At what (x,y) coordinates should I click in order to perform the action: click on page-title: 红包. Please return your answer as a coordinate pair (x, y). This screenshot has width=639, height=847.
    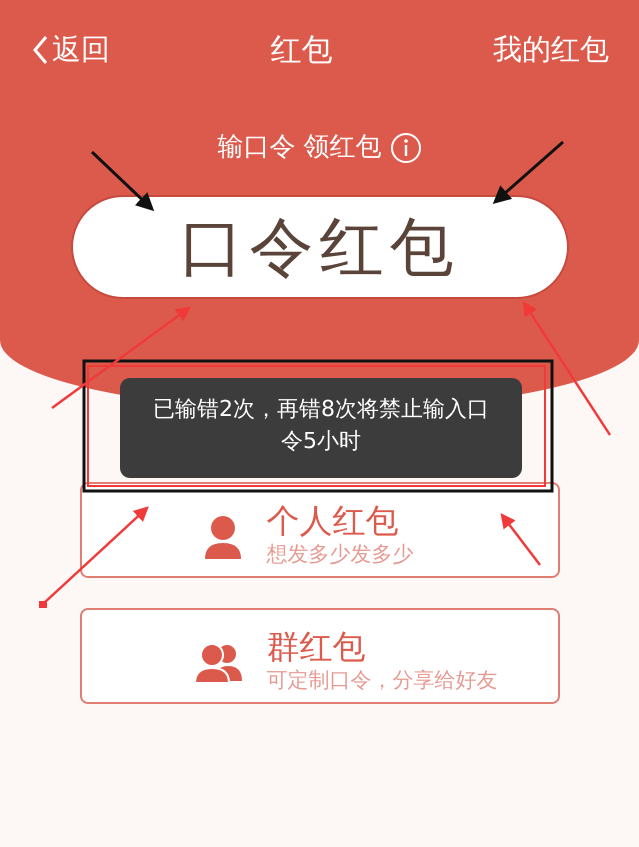
    Looking at the image, I should click on (301, 50).